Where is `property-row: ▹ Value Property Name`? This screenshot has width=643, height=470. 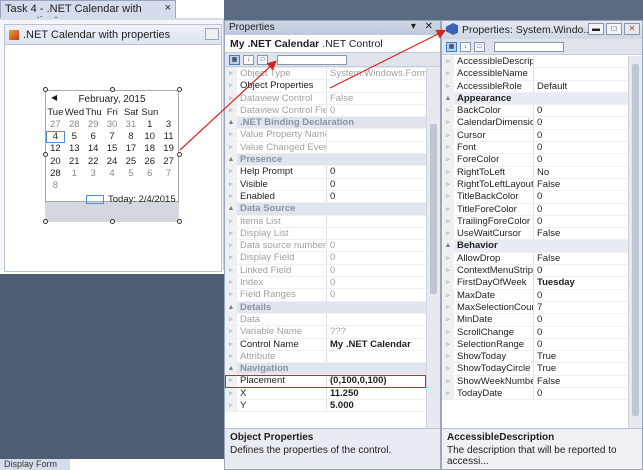
property-row: ▹ Value Property Name is located at coordinates (325, 135).